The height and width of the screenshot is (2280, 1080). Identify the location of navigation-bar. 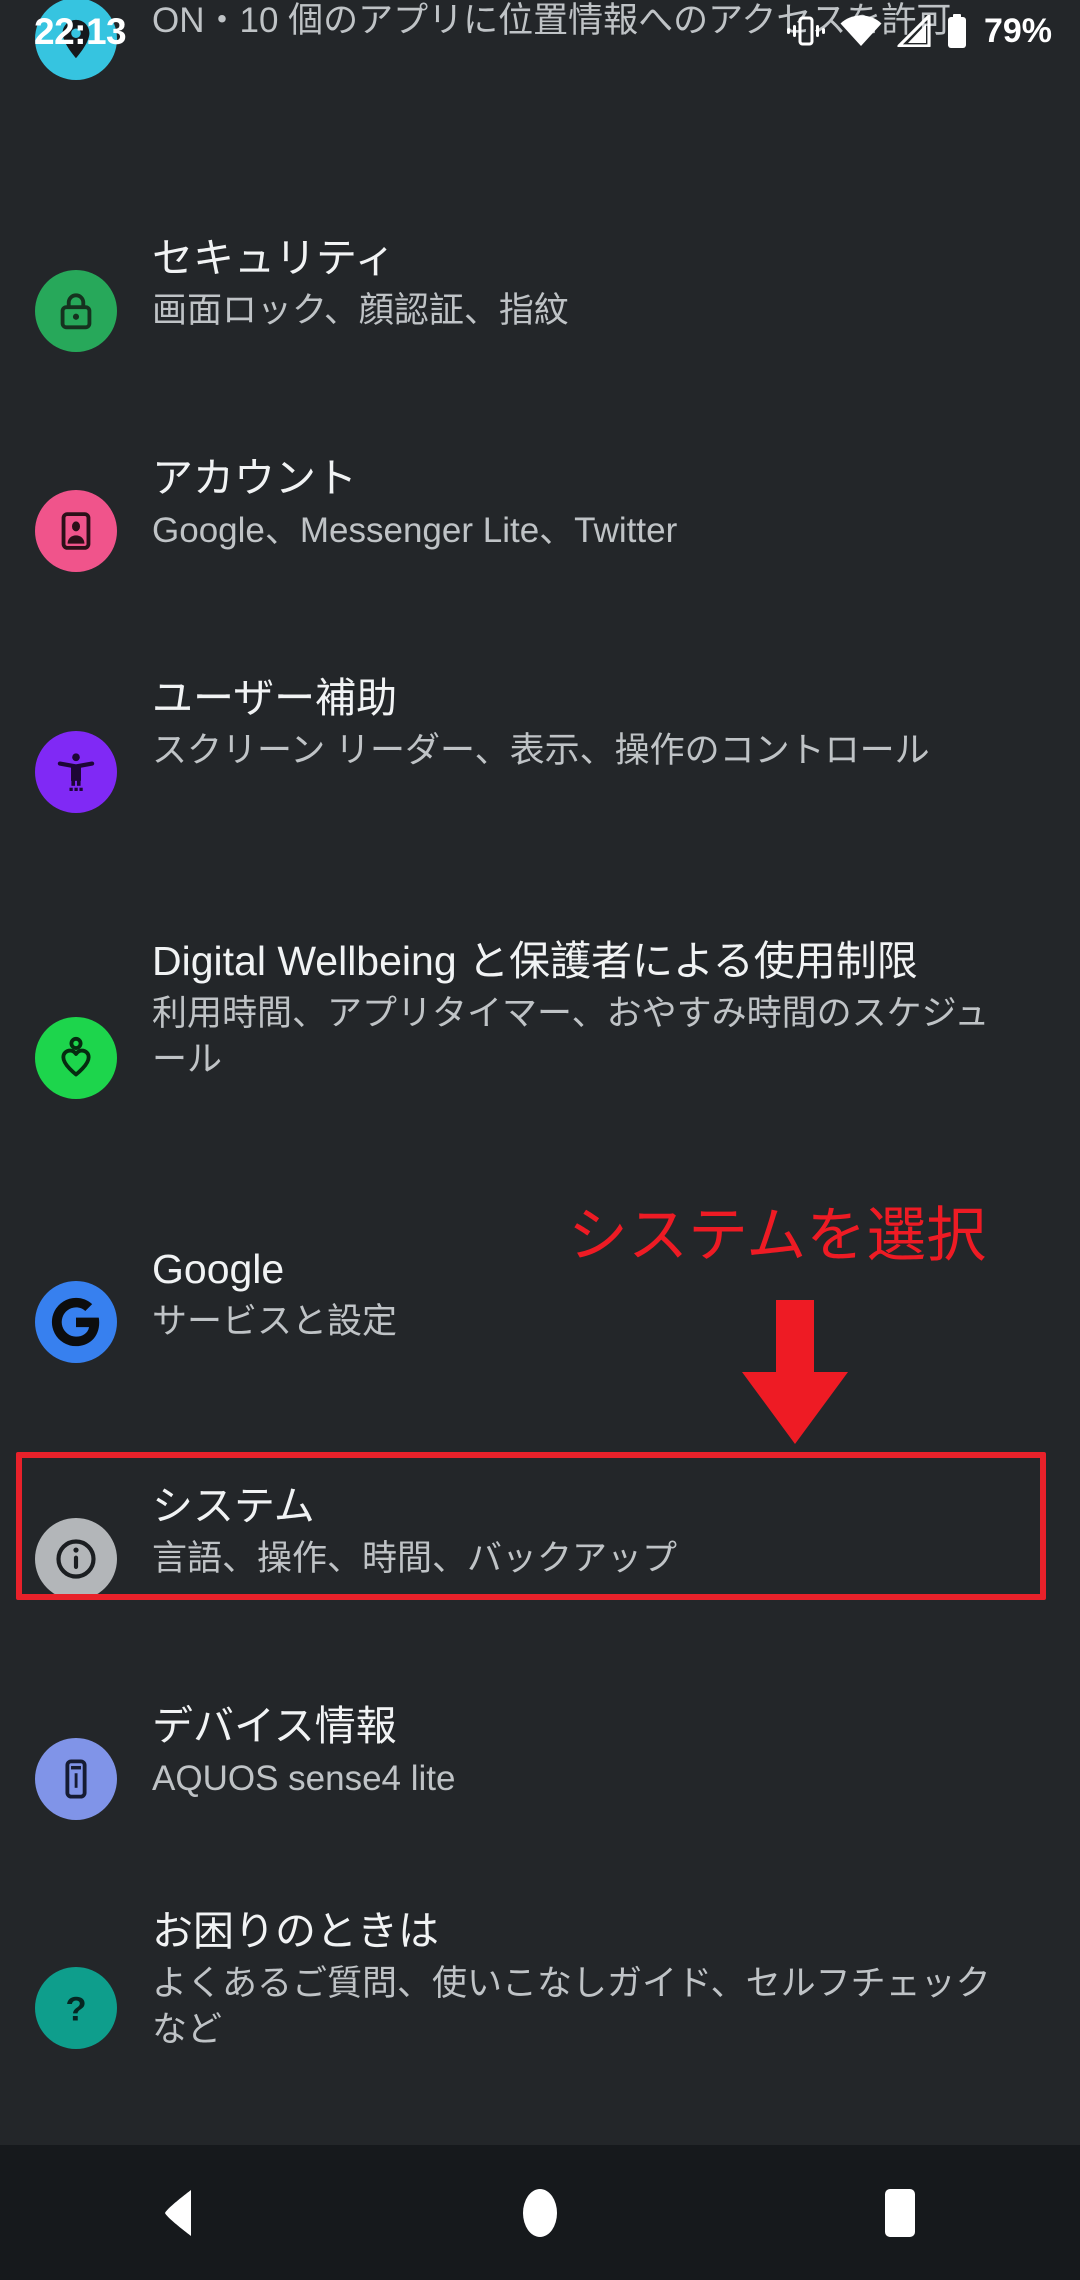
(540, 2212).